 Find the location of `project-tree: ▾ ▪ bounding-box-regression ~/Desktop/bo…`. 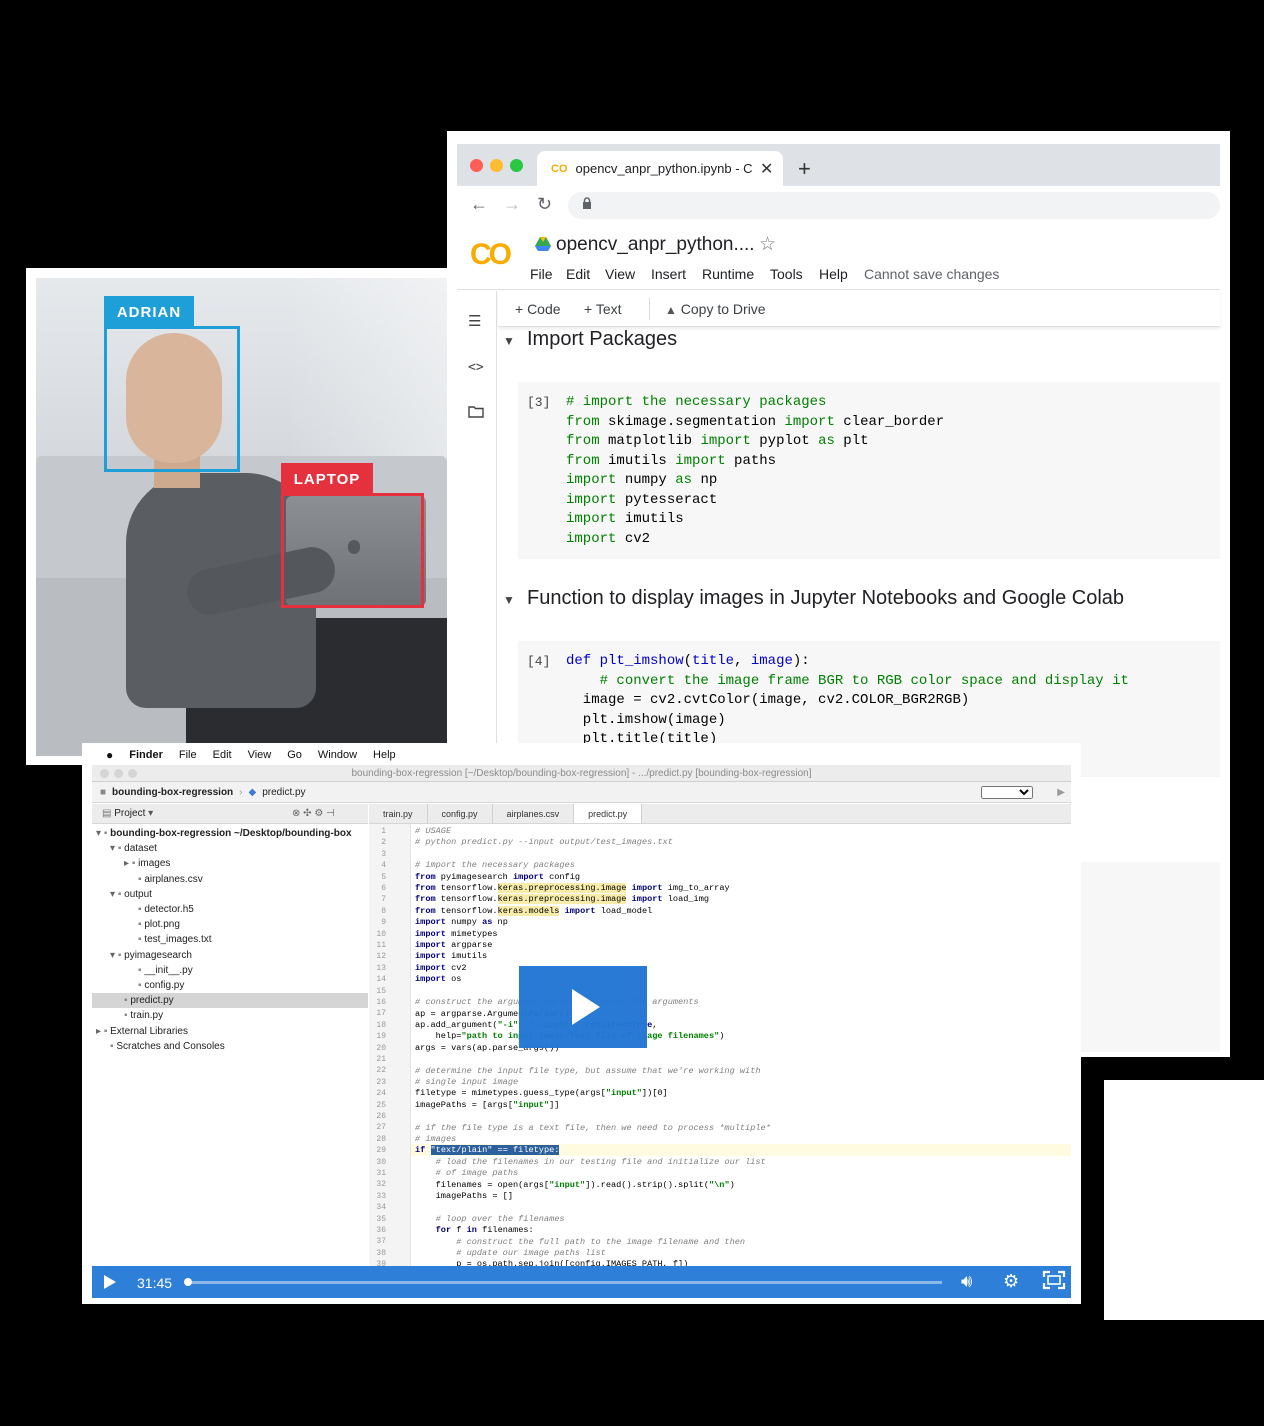

project-tree: ▾ ▪ bounding-box-regression ~/Desktop/bo… is located at coordinates (230, 1045).